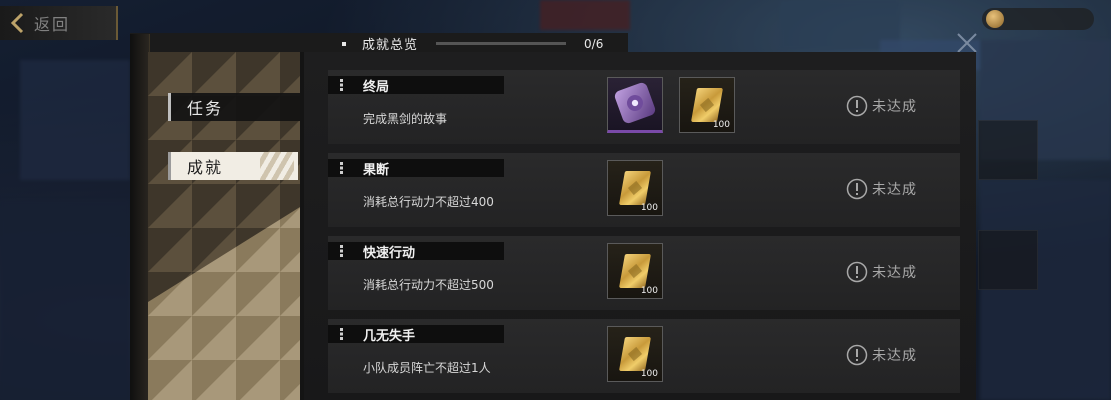  I want to click on panel-frame-left, so click(140, 217).